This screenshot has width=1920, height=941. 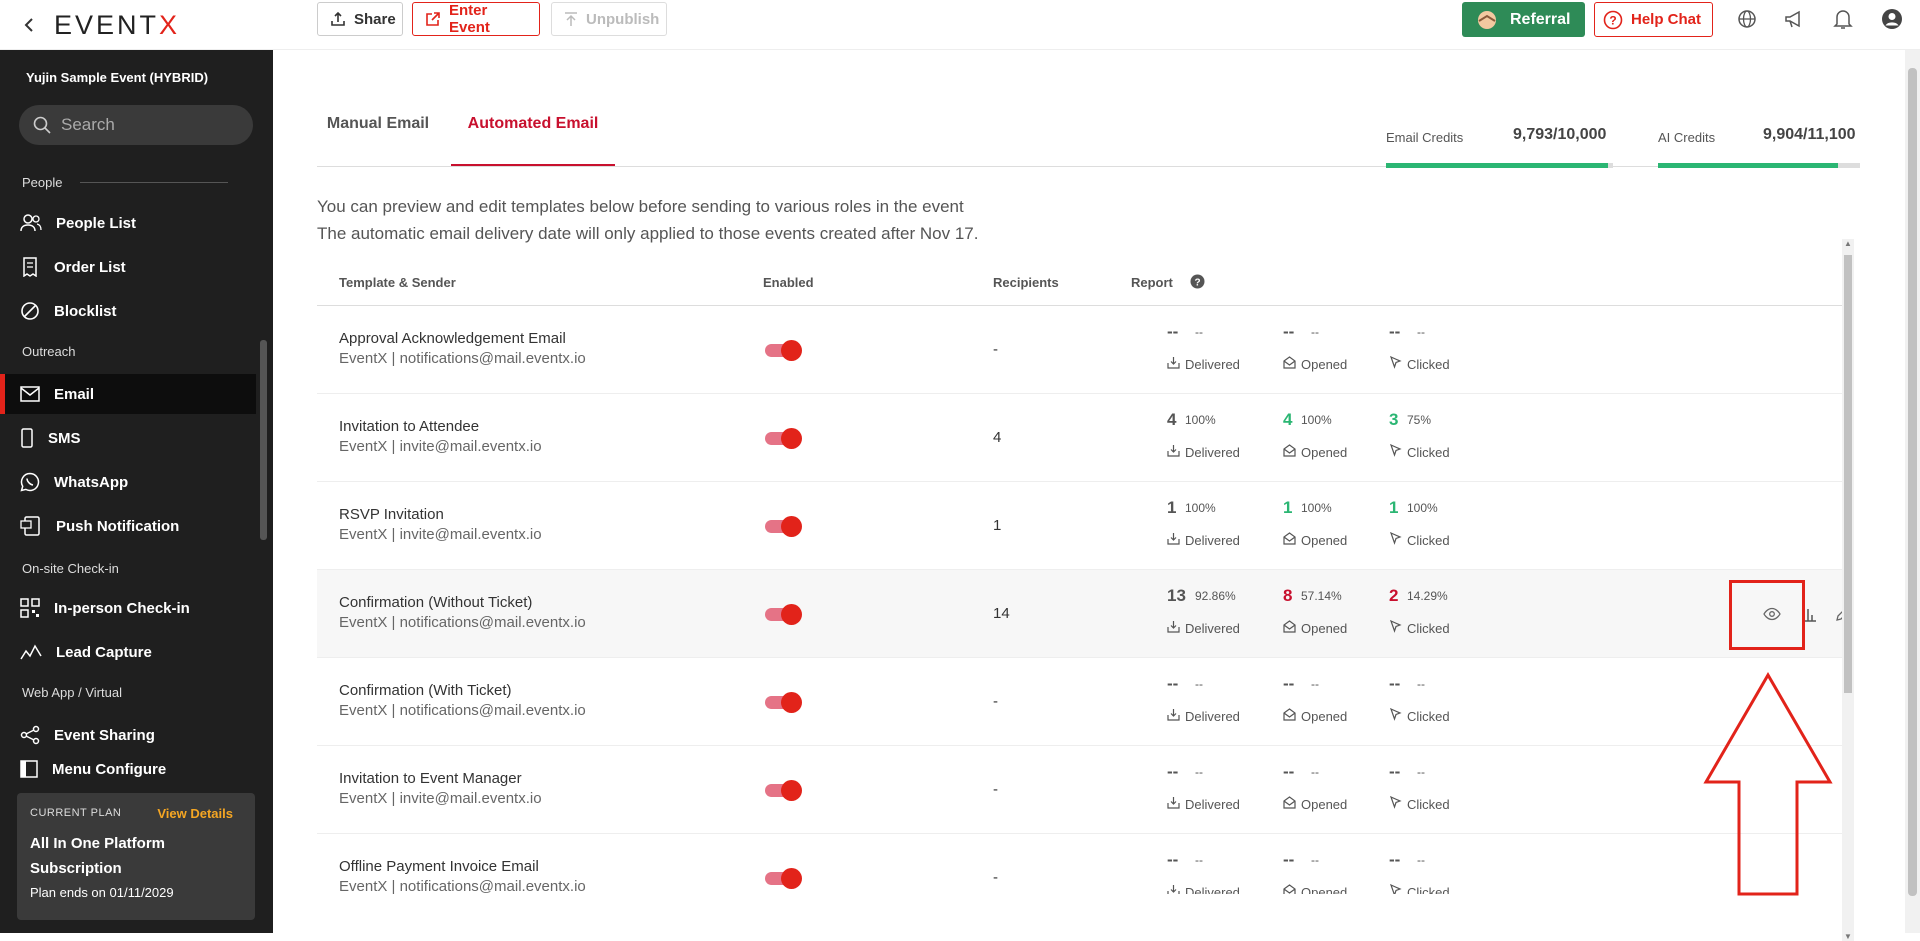 I want to click on unpublish-button: Unpublish, so click(x=609, y=19).